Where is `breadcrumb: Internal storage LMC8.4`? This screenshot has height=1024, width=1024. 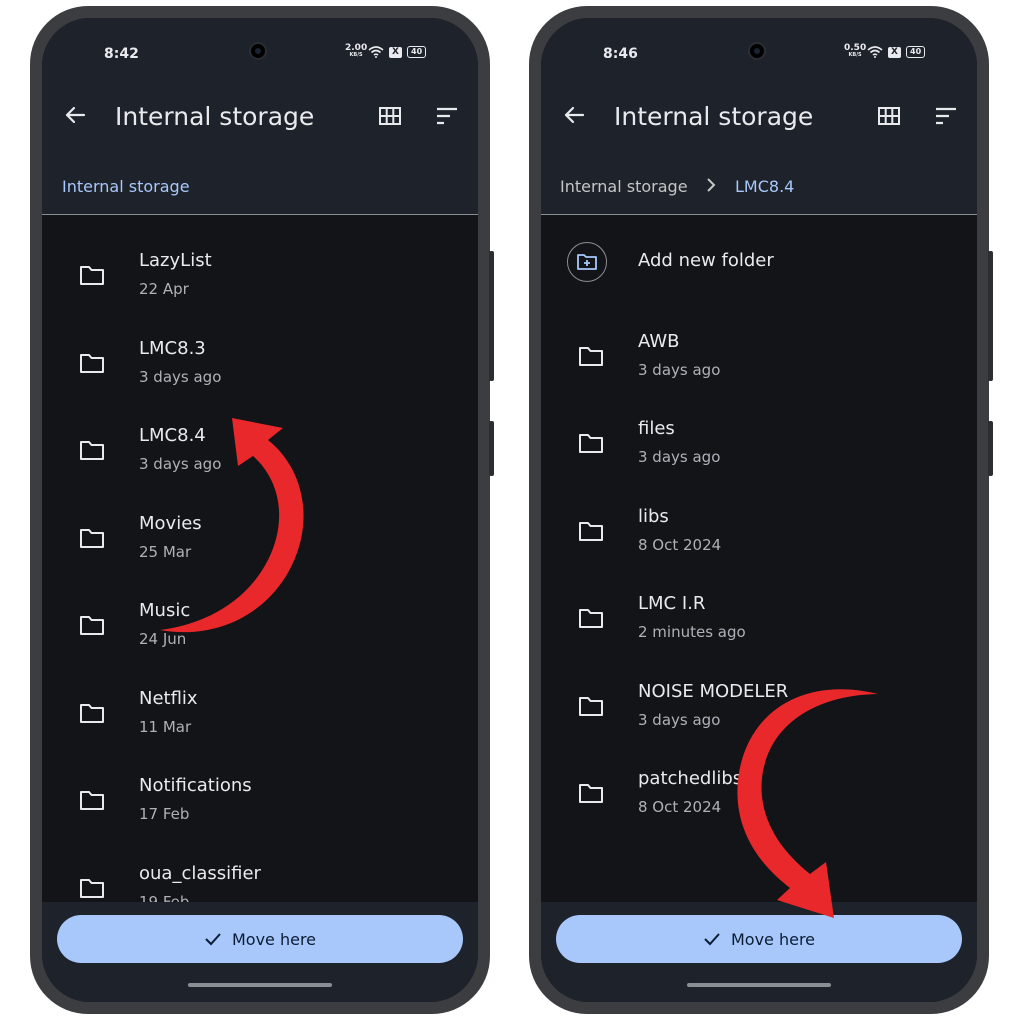 breadcrumb: Internal storage LMC8.4 is located at coordinates (759, 186).